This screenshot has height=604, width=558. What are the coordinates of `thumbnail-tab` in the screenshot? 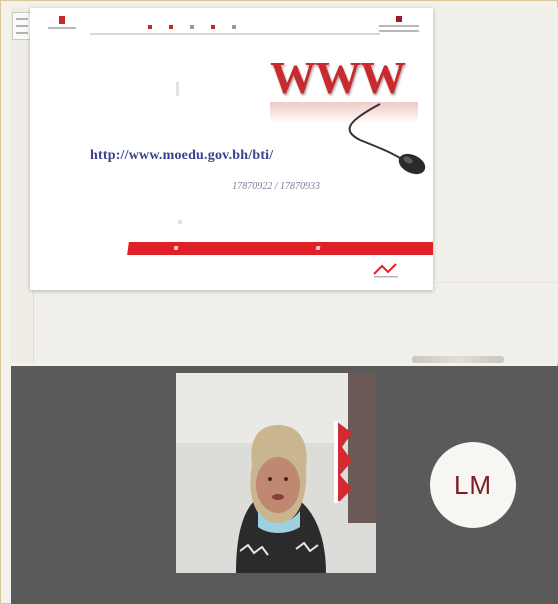 It's located at (22, 26).